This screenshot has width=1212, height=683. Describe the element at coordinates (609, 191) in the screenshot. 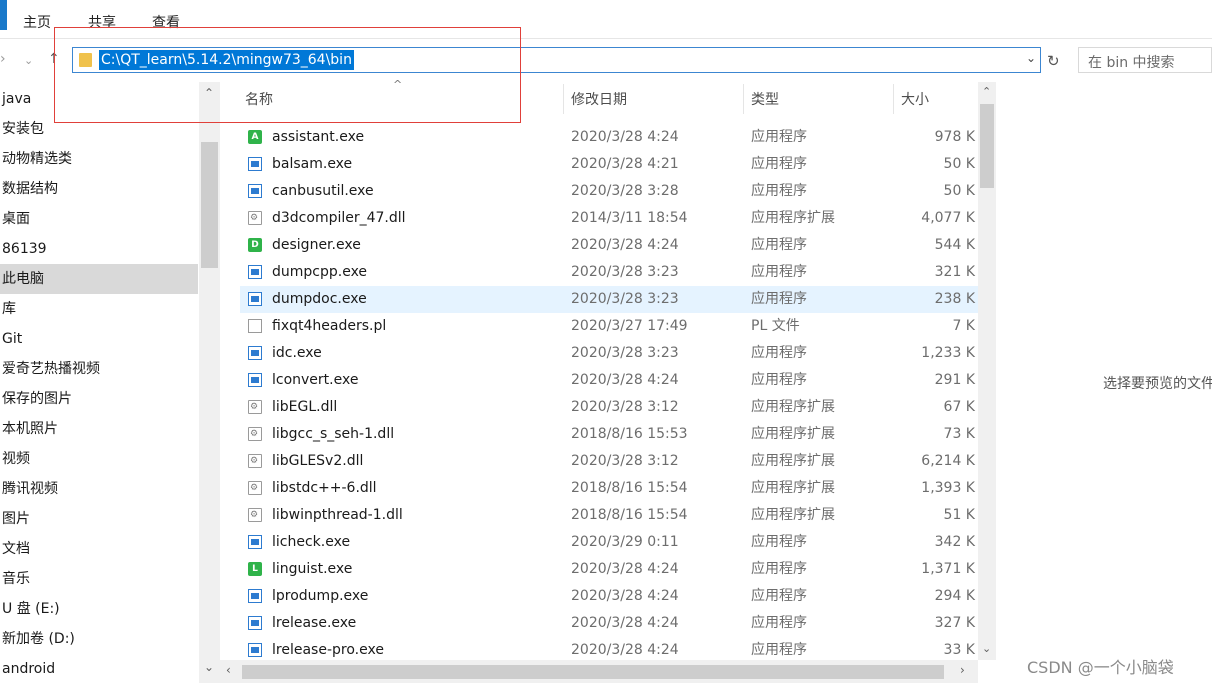

I see `file-row: canbusutil.exe 2020/3/28 3:28 应用程序 50 K` at that location.